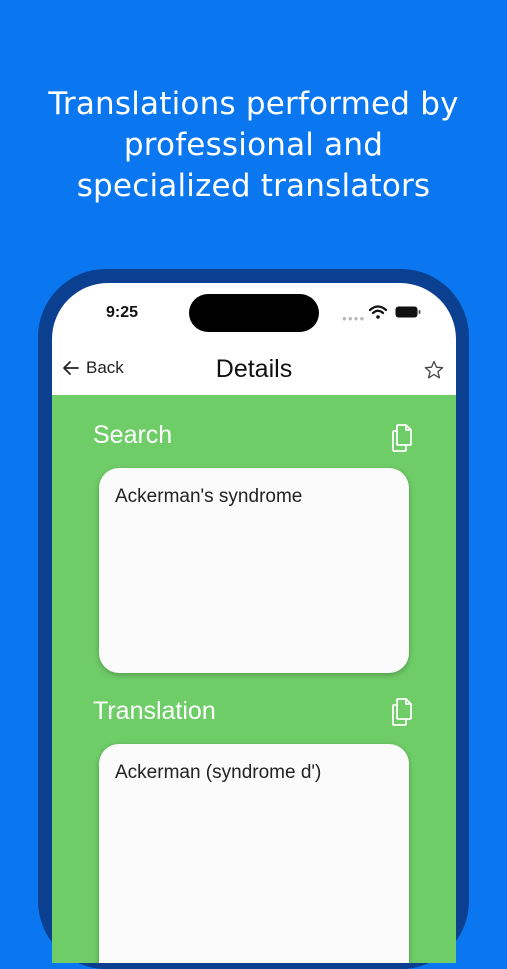  Describe the element at coordinates (378, 312) in the screenshot. I see `wifi-icon` at that location.